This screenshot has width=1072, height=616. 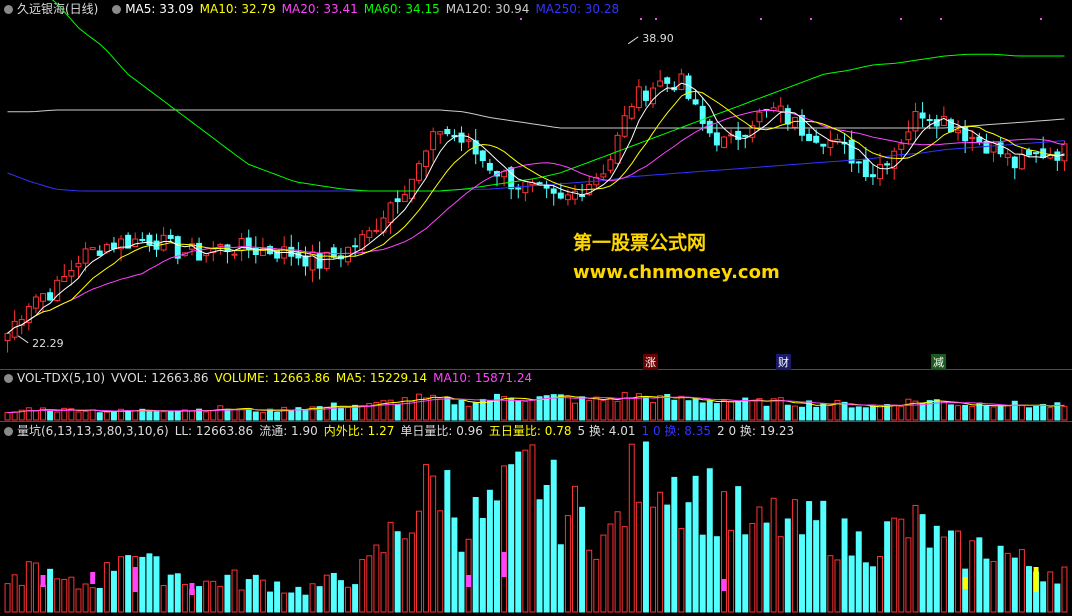 What do you see at coordinates (783, 362) in the screenshot?
I see `event-tag-cai: 财` at bounding box center [783, 362].